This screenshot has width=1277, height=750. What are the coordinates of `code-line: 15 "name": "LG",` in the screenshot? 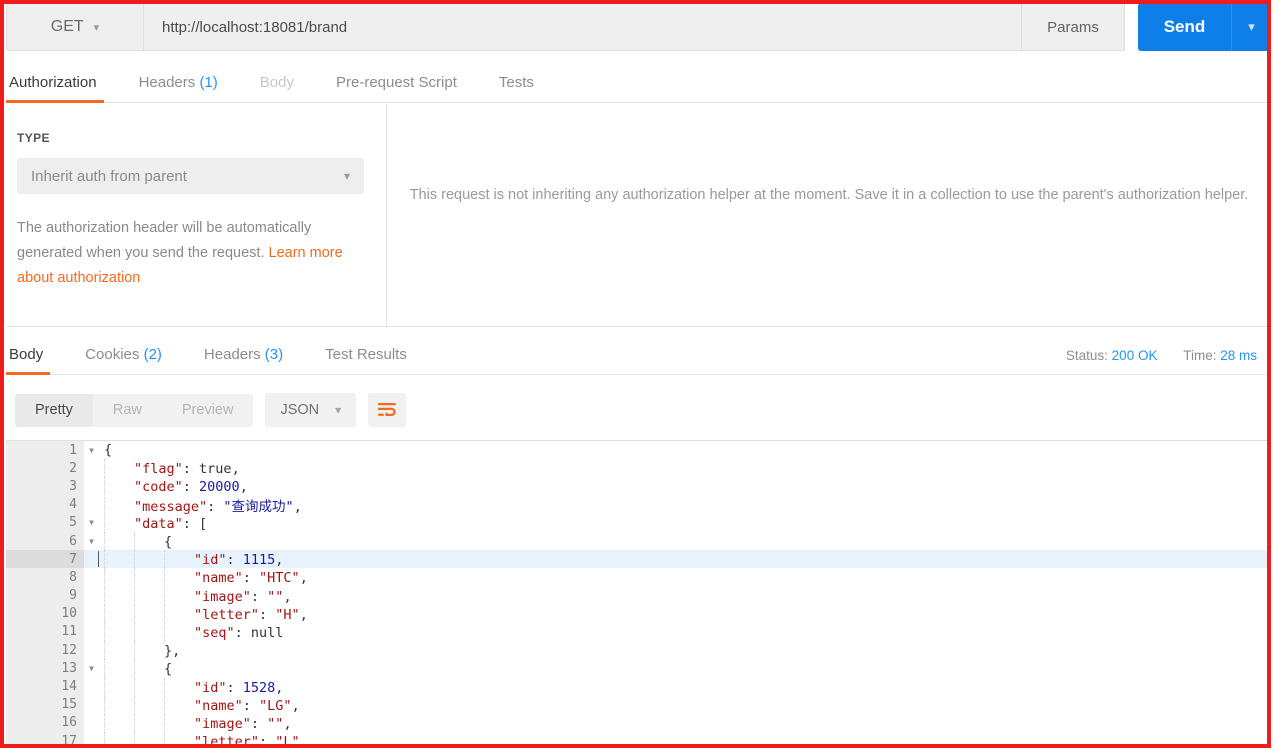 It's located at (638, 704).